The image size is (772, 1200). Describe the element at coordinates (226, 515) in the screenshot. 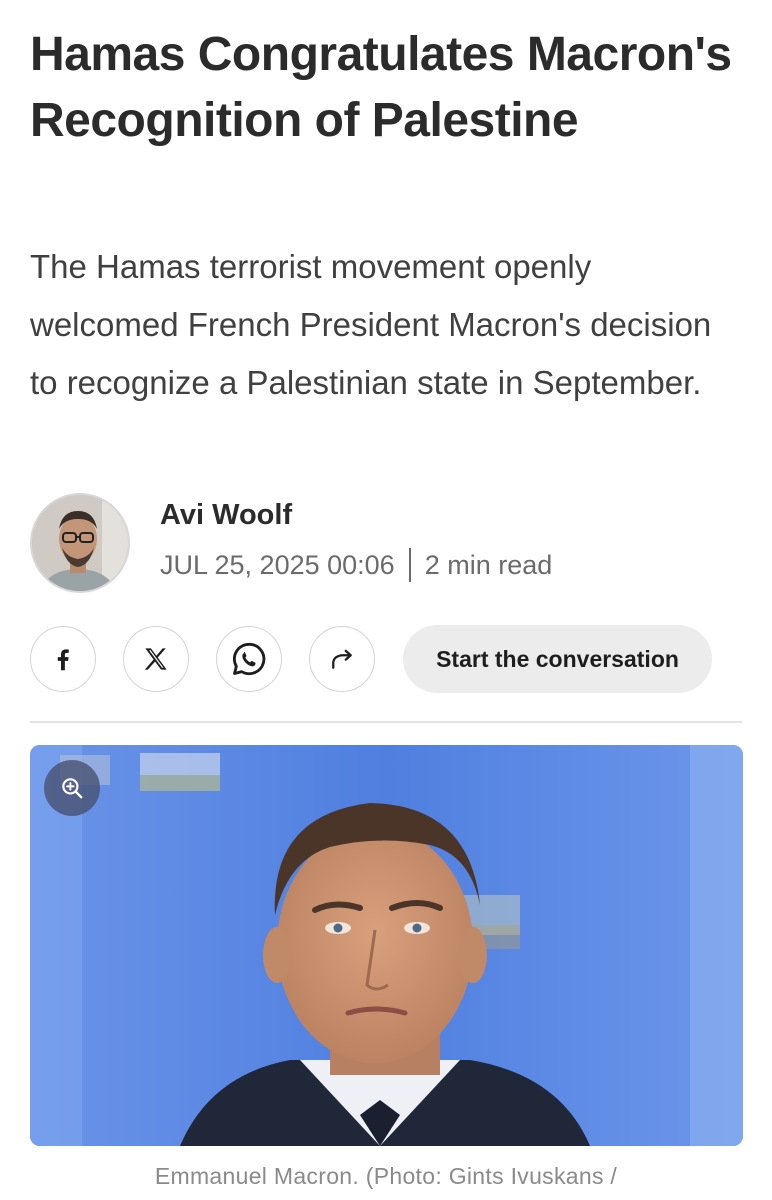

I see `author-name: Avi Woolf` at that location.